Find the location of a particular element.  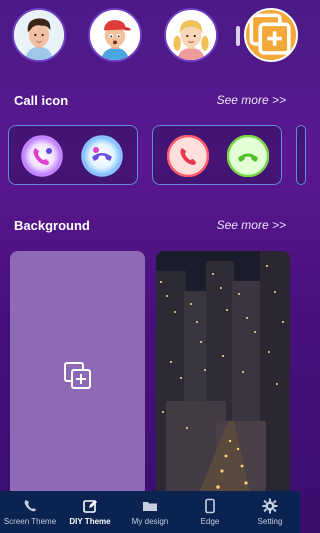

background-see-more-link: See more >> is located at coordinates (251, 225).